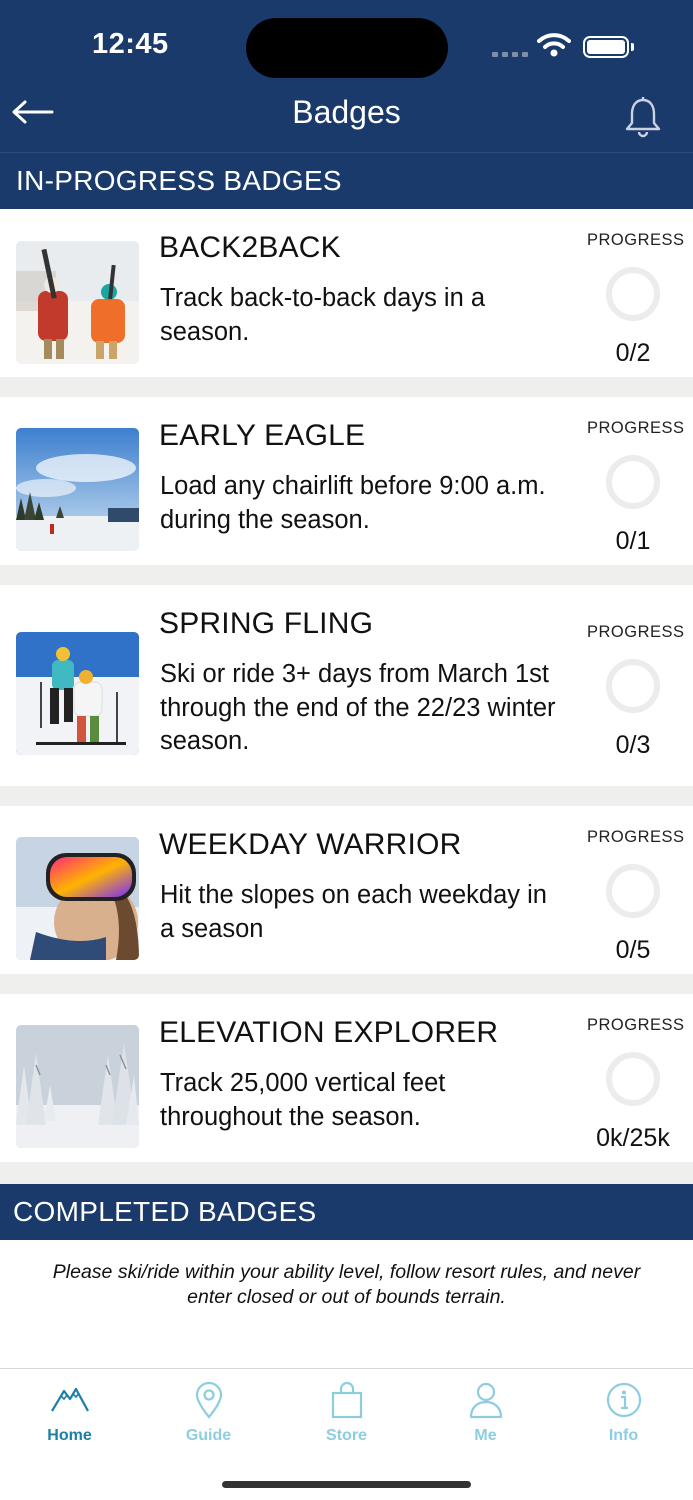  Describe the element at coordinates (510, 54) in the screenshot. I see `cellular-signal-icon` at that location.